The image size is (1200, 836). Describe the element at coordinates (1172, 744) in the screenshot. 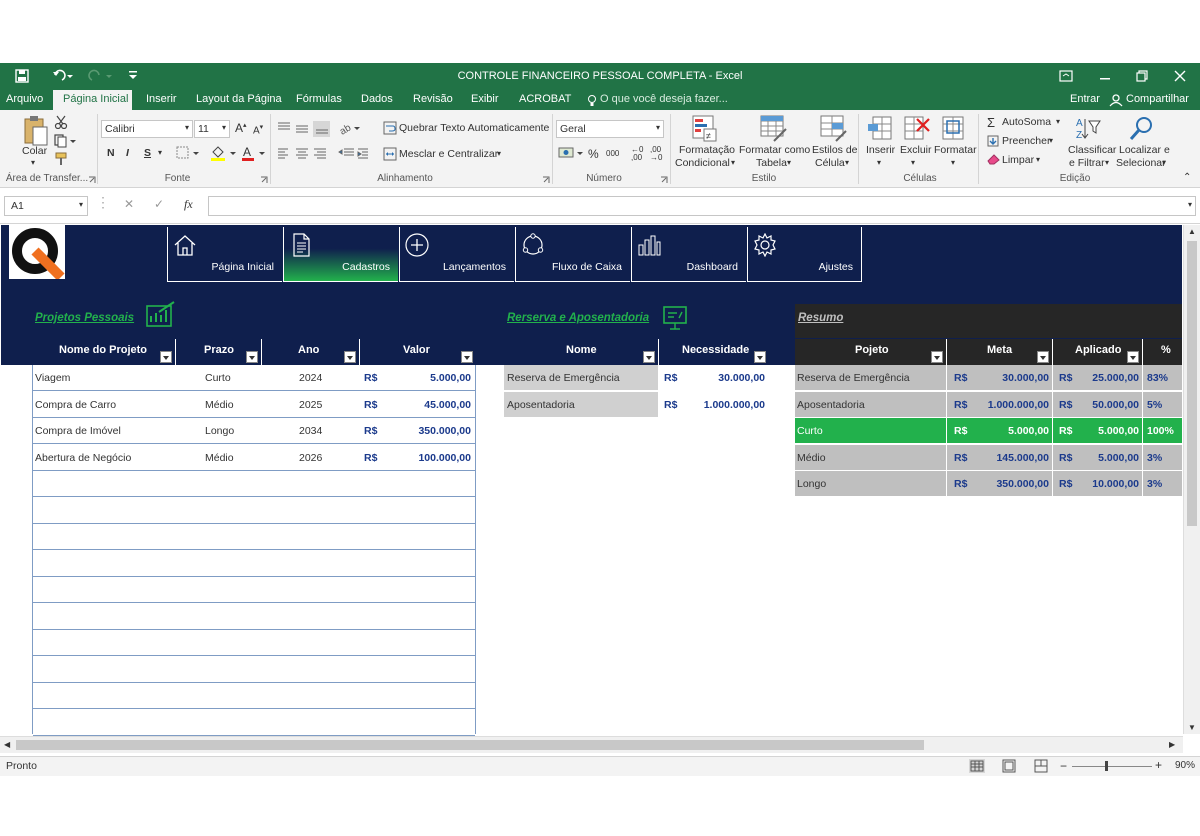

I see `scroll-right-icon: ▶` at that location.